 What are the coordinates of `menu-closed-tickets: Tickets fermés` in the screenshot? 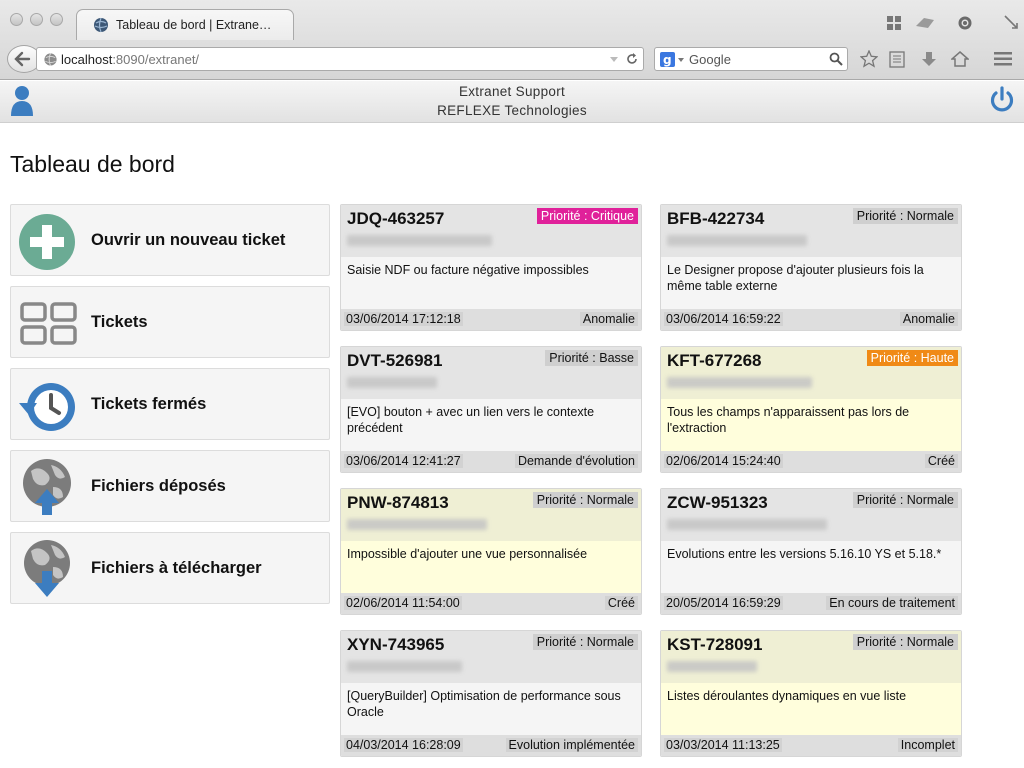 It's located at (170, 404).